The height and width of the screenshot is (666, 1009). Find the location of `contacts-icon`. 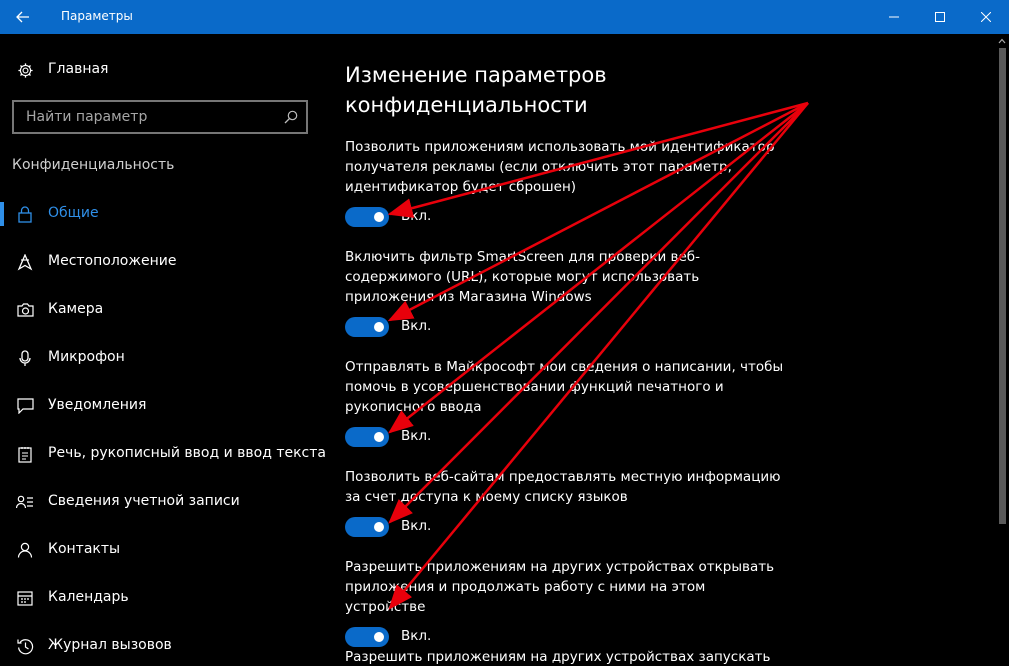

contacts-icon is located at coordinates (25, 550).